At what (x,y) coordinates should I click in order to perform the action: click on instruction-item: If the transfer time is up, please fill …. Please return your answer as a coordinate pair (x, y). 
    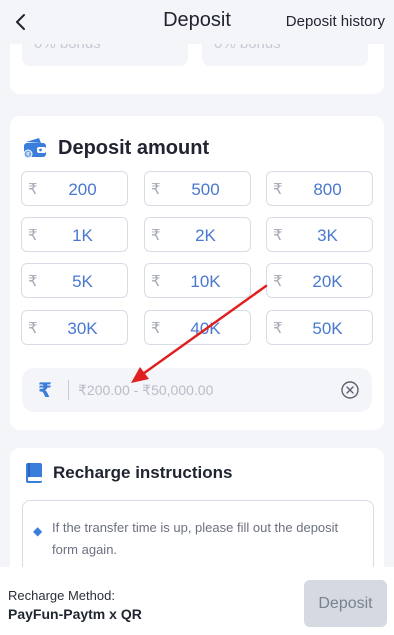
    Looking at the image, I should click on (195, 538).